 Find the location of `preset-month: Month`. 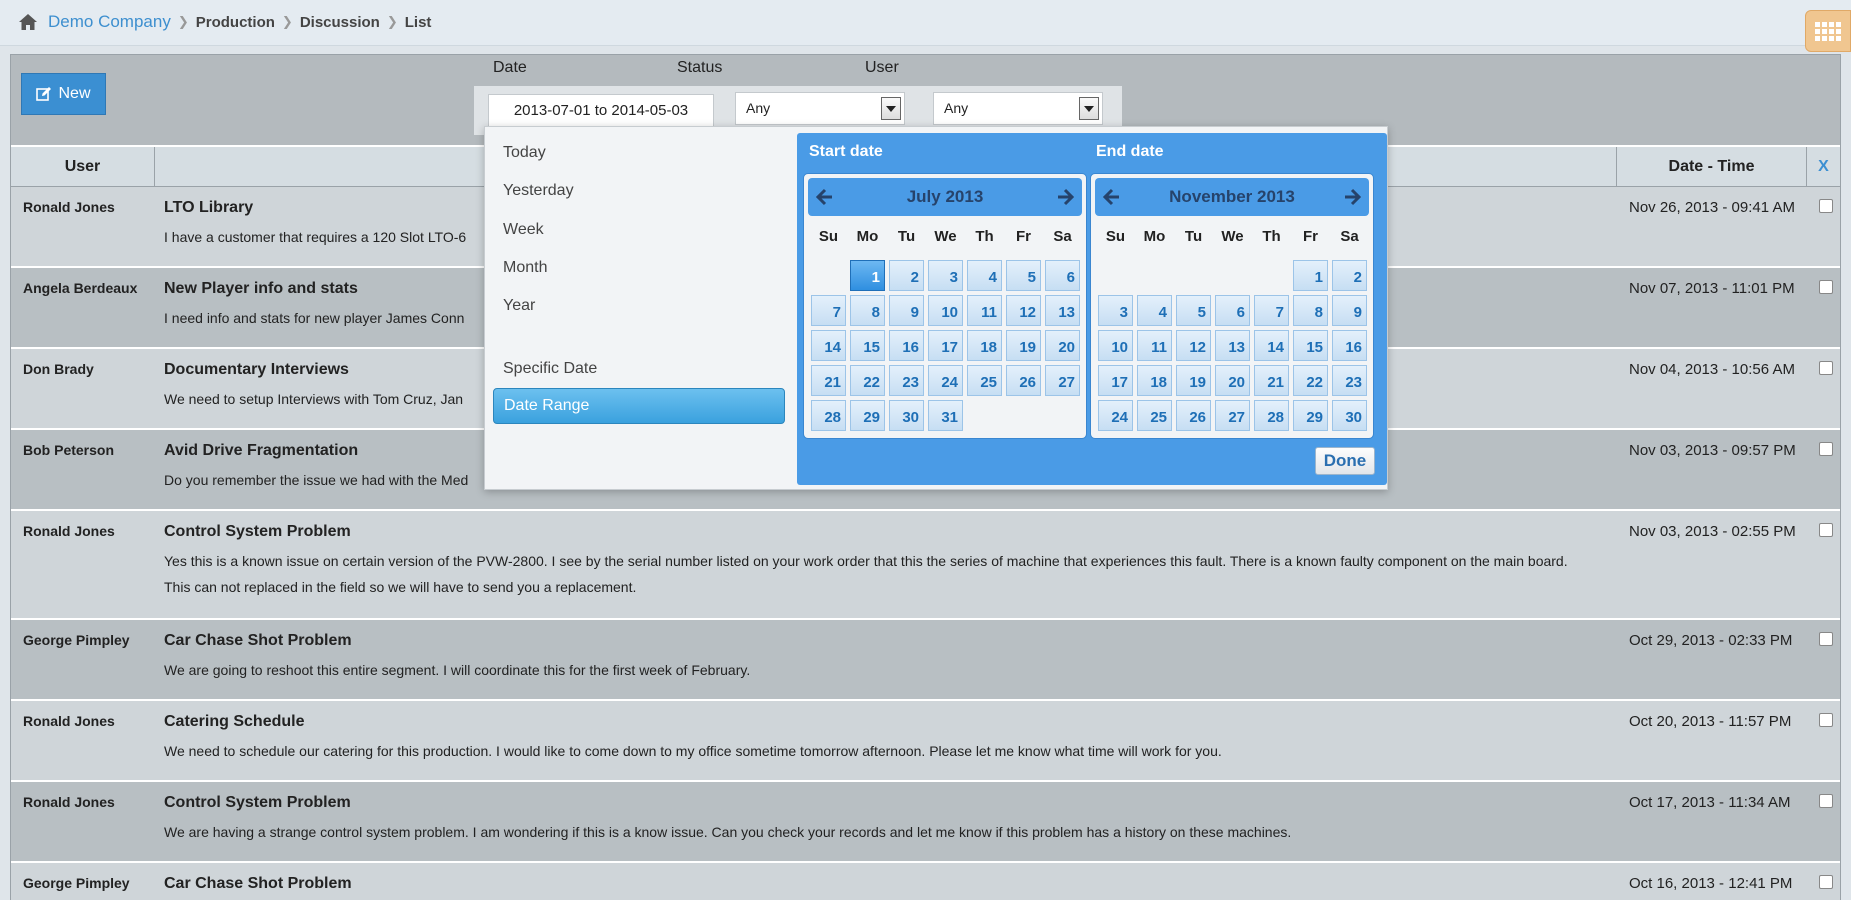

preset-month: Month is located at coordinates (639, 268).